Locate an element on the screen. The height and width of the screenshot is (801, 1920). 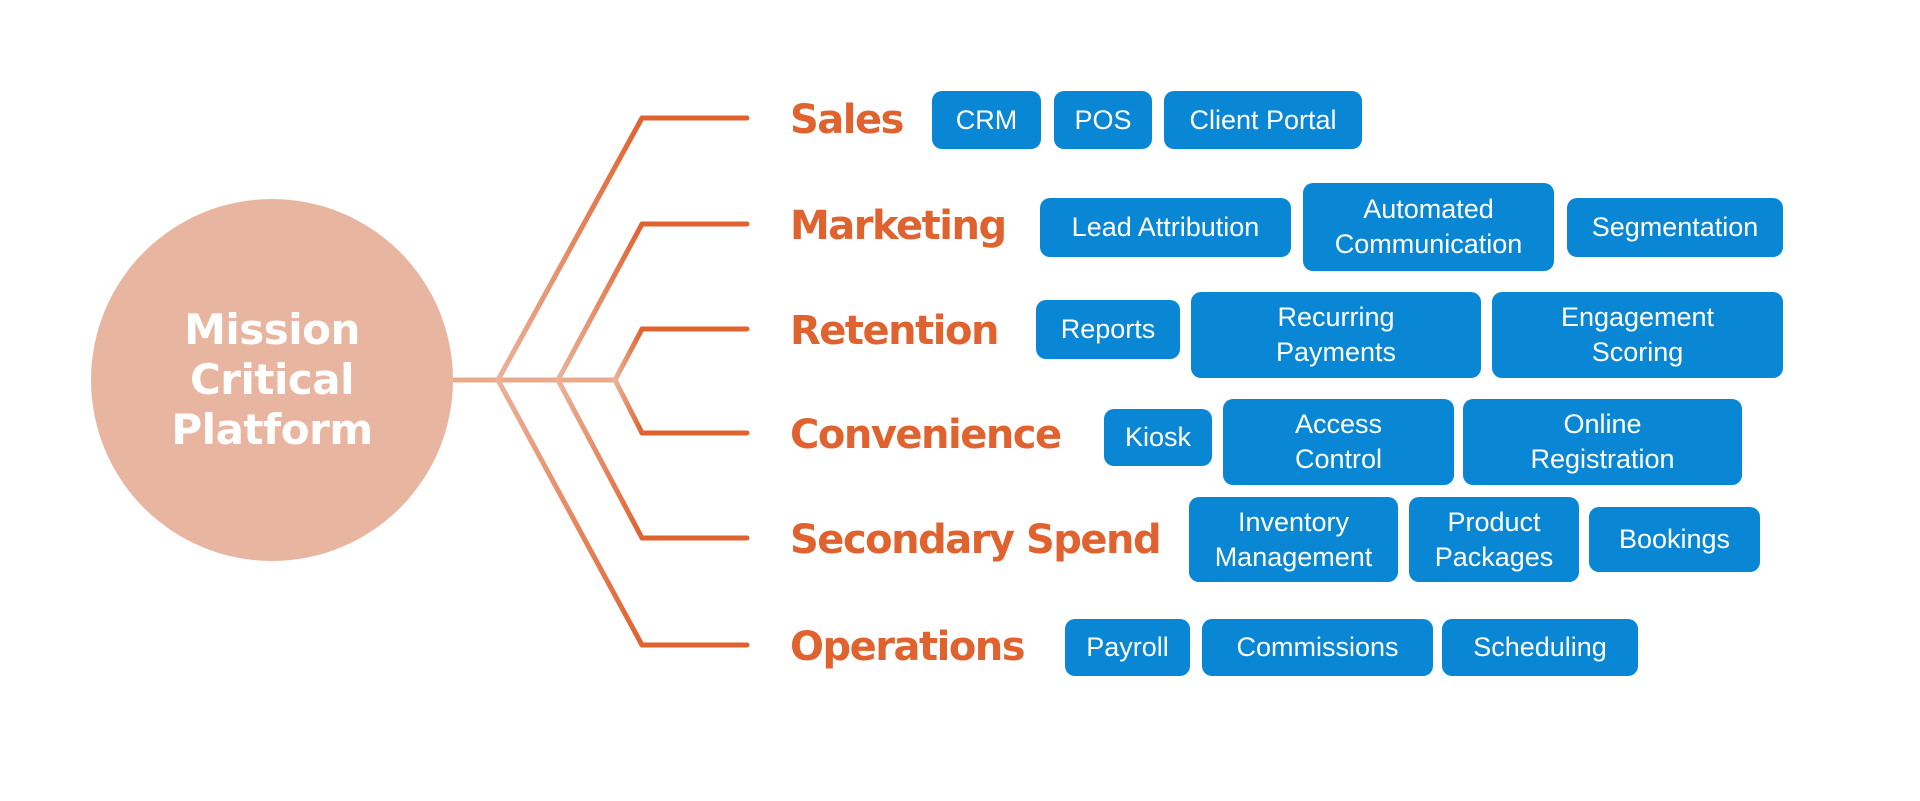
feature-pill-client-portal: Client Portal is located at coordinates (1263, 120).